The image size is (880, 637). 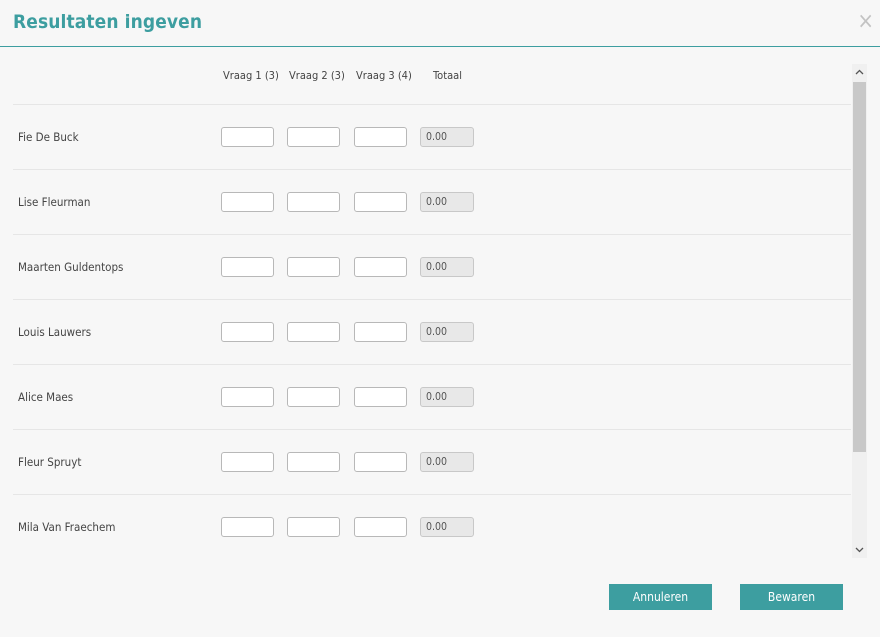 I want to click on table-row: Lise Fleurman 0.00, so click(x=432, y=202).